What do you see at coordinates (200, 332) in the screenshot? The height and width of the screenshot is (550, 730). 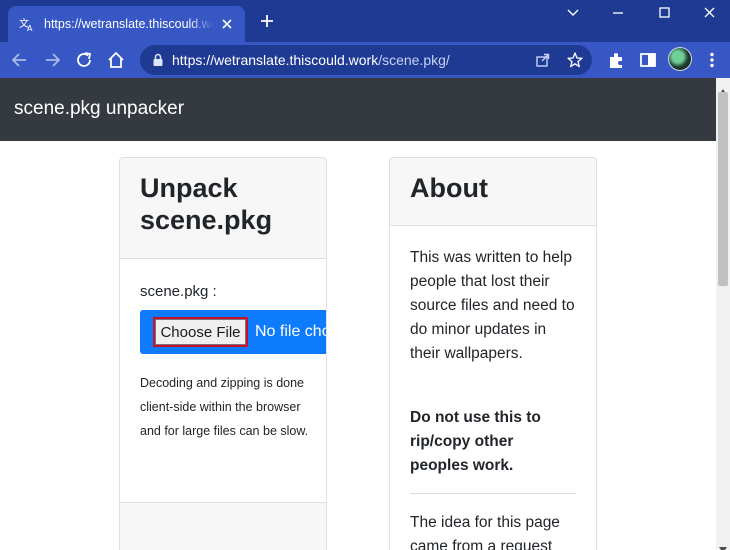 I see `choose-file-button: Choose File` at bounding box center [200, 332].